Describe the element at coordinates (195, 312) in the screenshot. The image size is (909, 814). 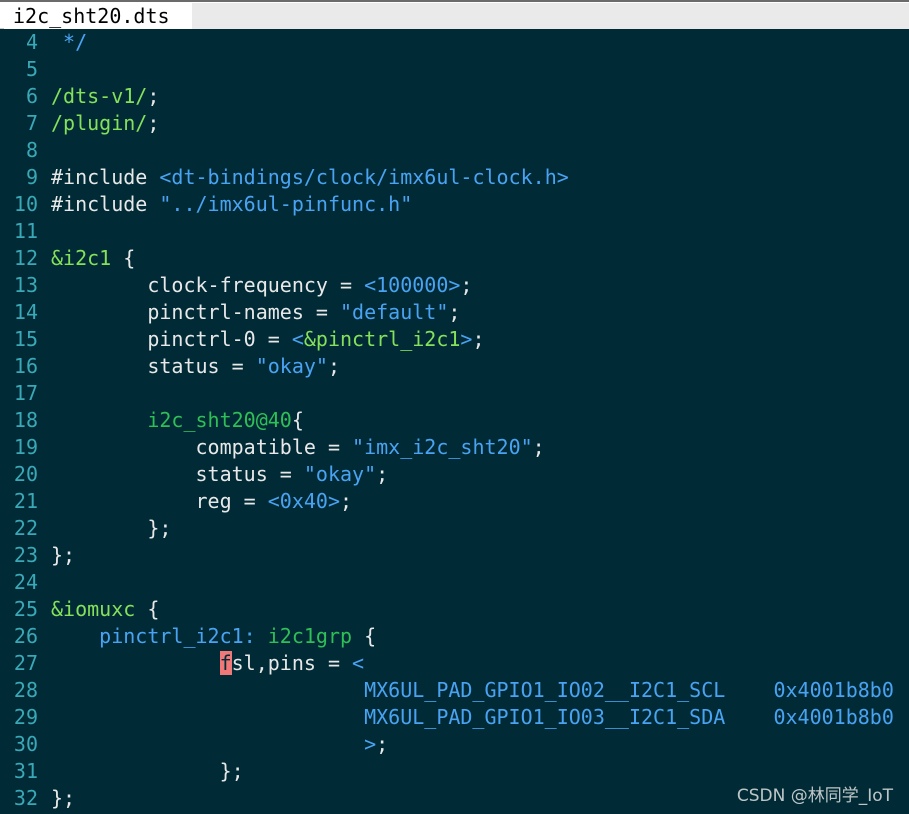
I see `code-token: pinctrl-names =` at that location.